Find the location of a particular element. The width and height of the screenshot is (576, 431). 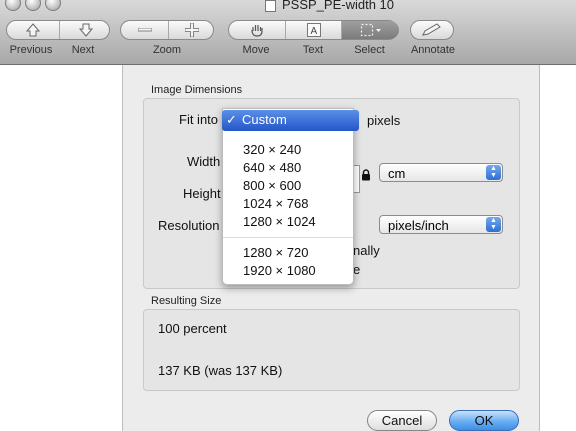

size-unit-popup: cm ▲ ▼ is located at coordinates (441, 172).